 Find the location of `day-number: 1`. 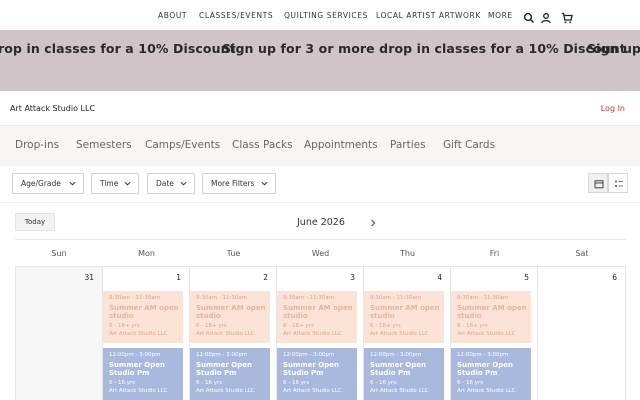

day-number: 1 is located at coordinates (178, 277).